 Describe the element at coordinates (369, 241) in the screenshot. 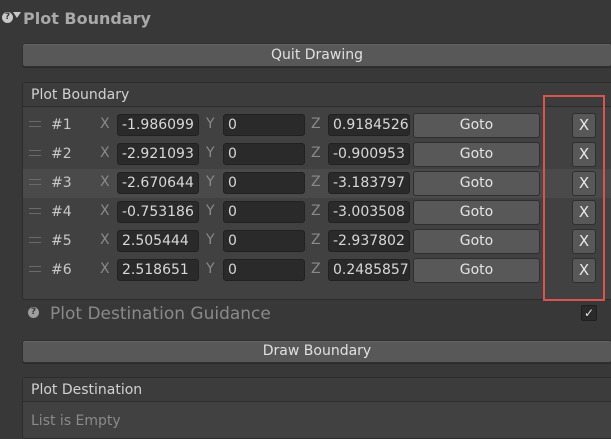

I see `z-field: -2.937802` at that location.